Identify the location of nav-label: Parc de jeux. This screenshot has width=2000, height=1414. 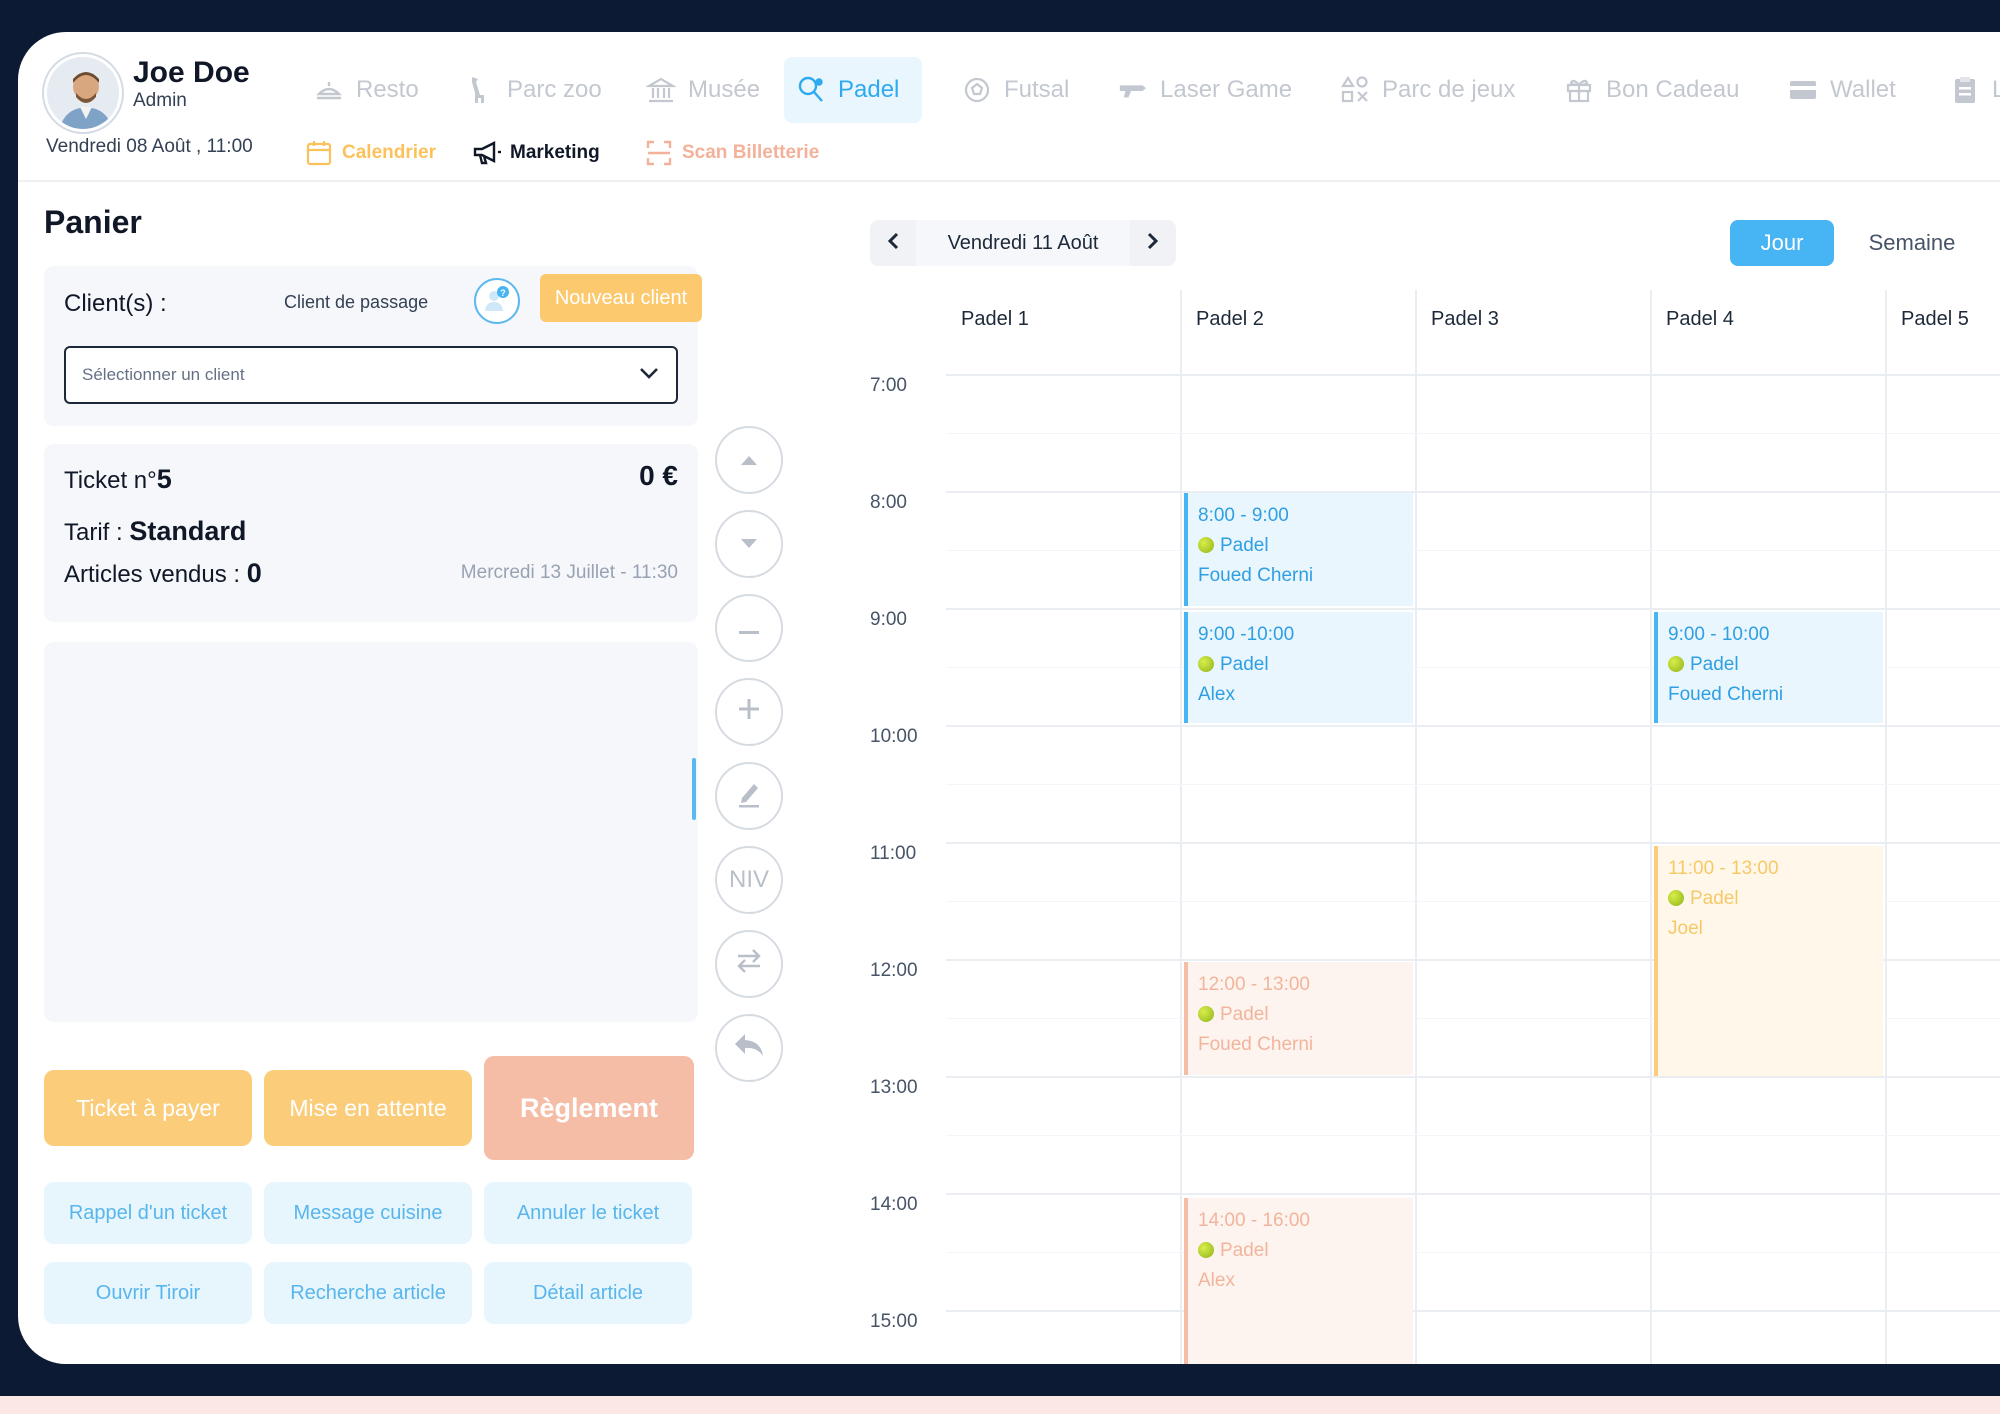
(1449, 89).